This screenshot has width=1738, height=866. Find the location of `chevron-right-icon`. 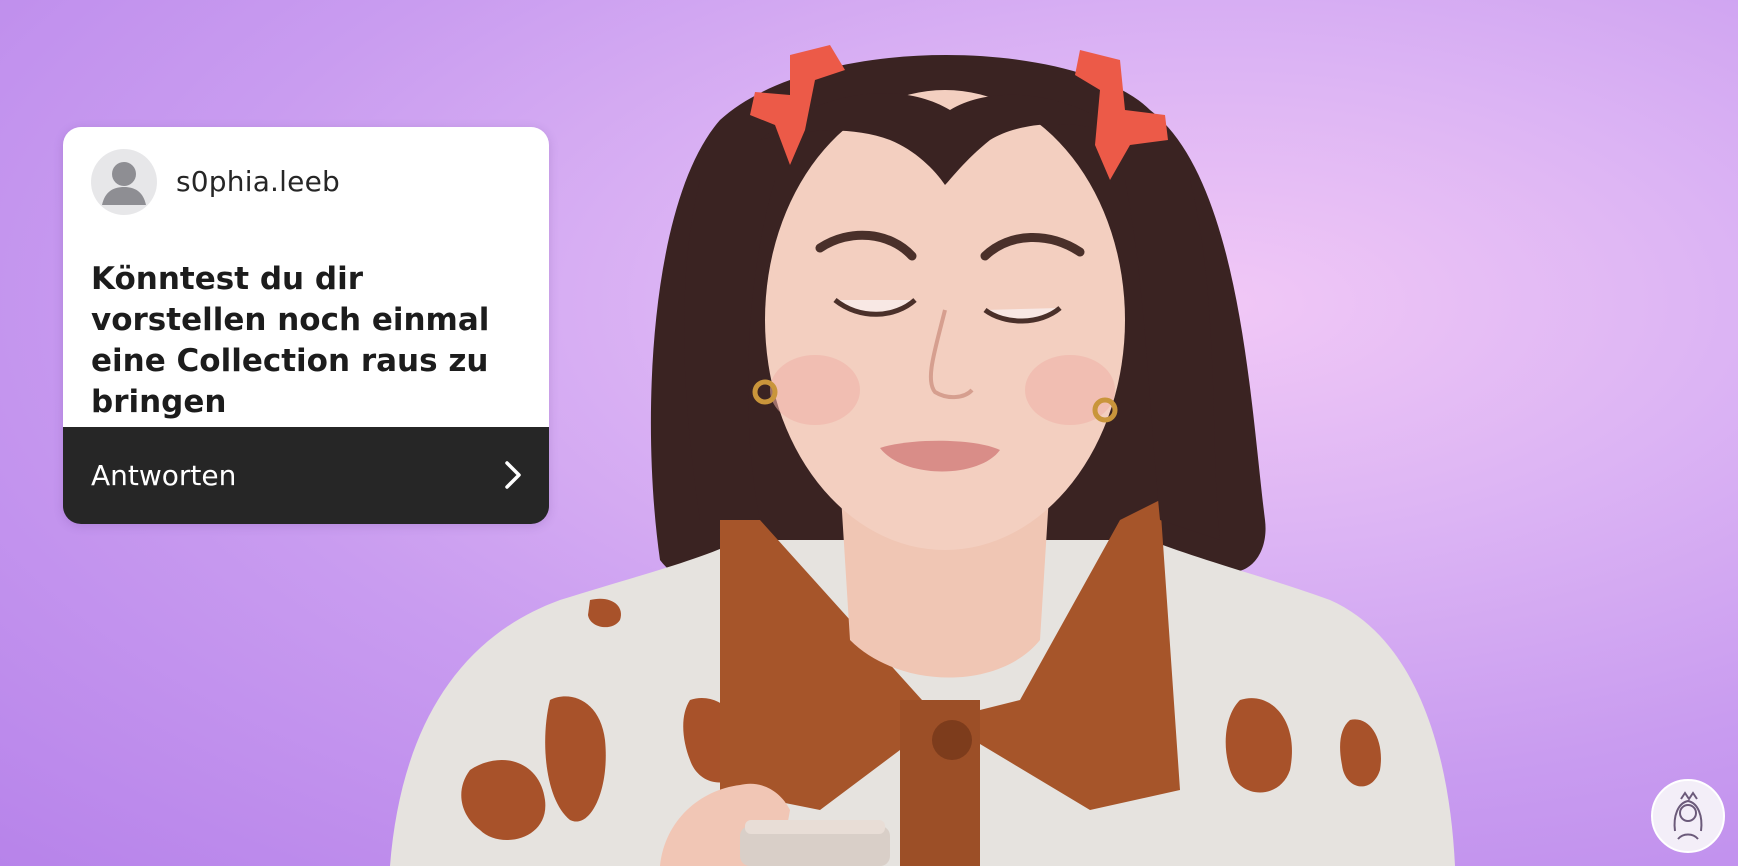

chevron-right-icon is located at coordinates (513, 475).